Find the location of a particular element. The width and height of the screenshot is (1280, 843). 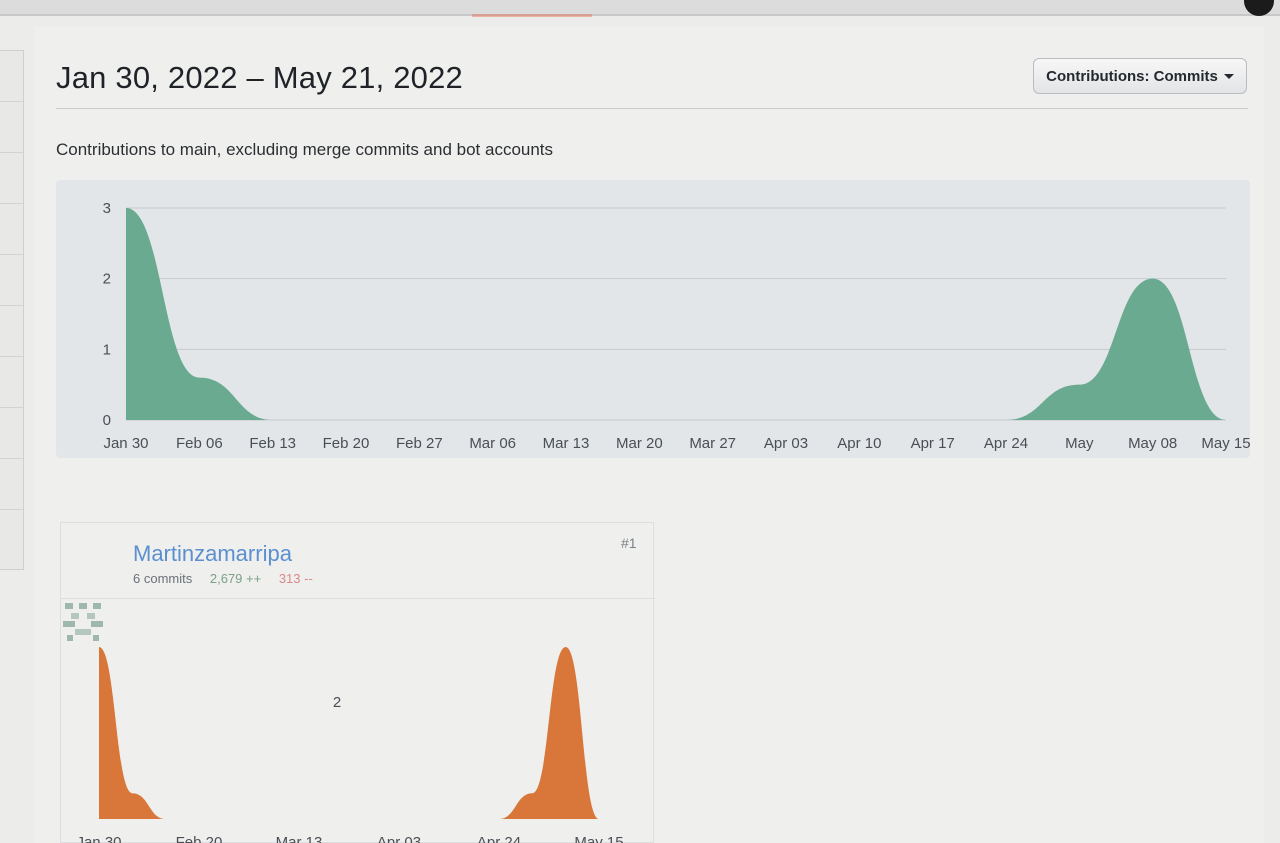

x-tick-label-5: May 15 is located at coordinates (598, 838).